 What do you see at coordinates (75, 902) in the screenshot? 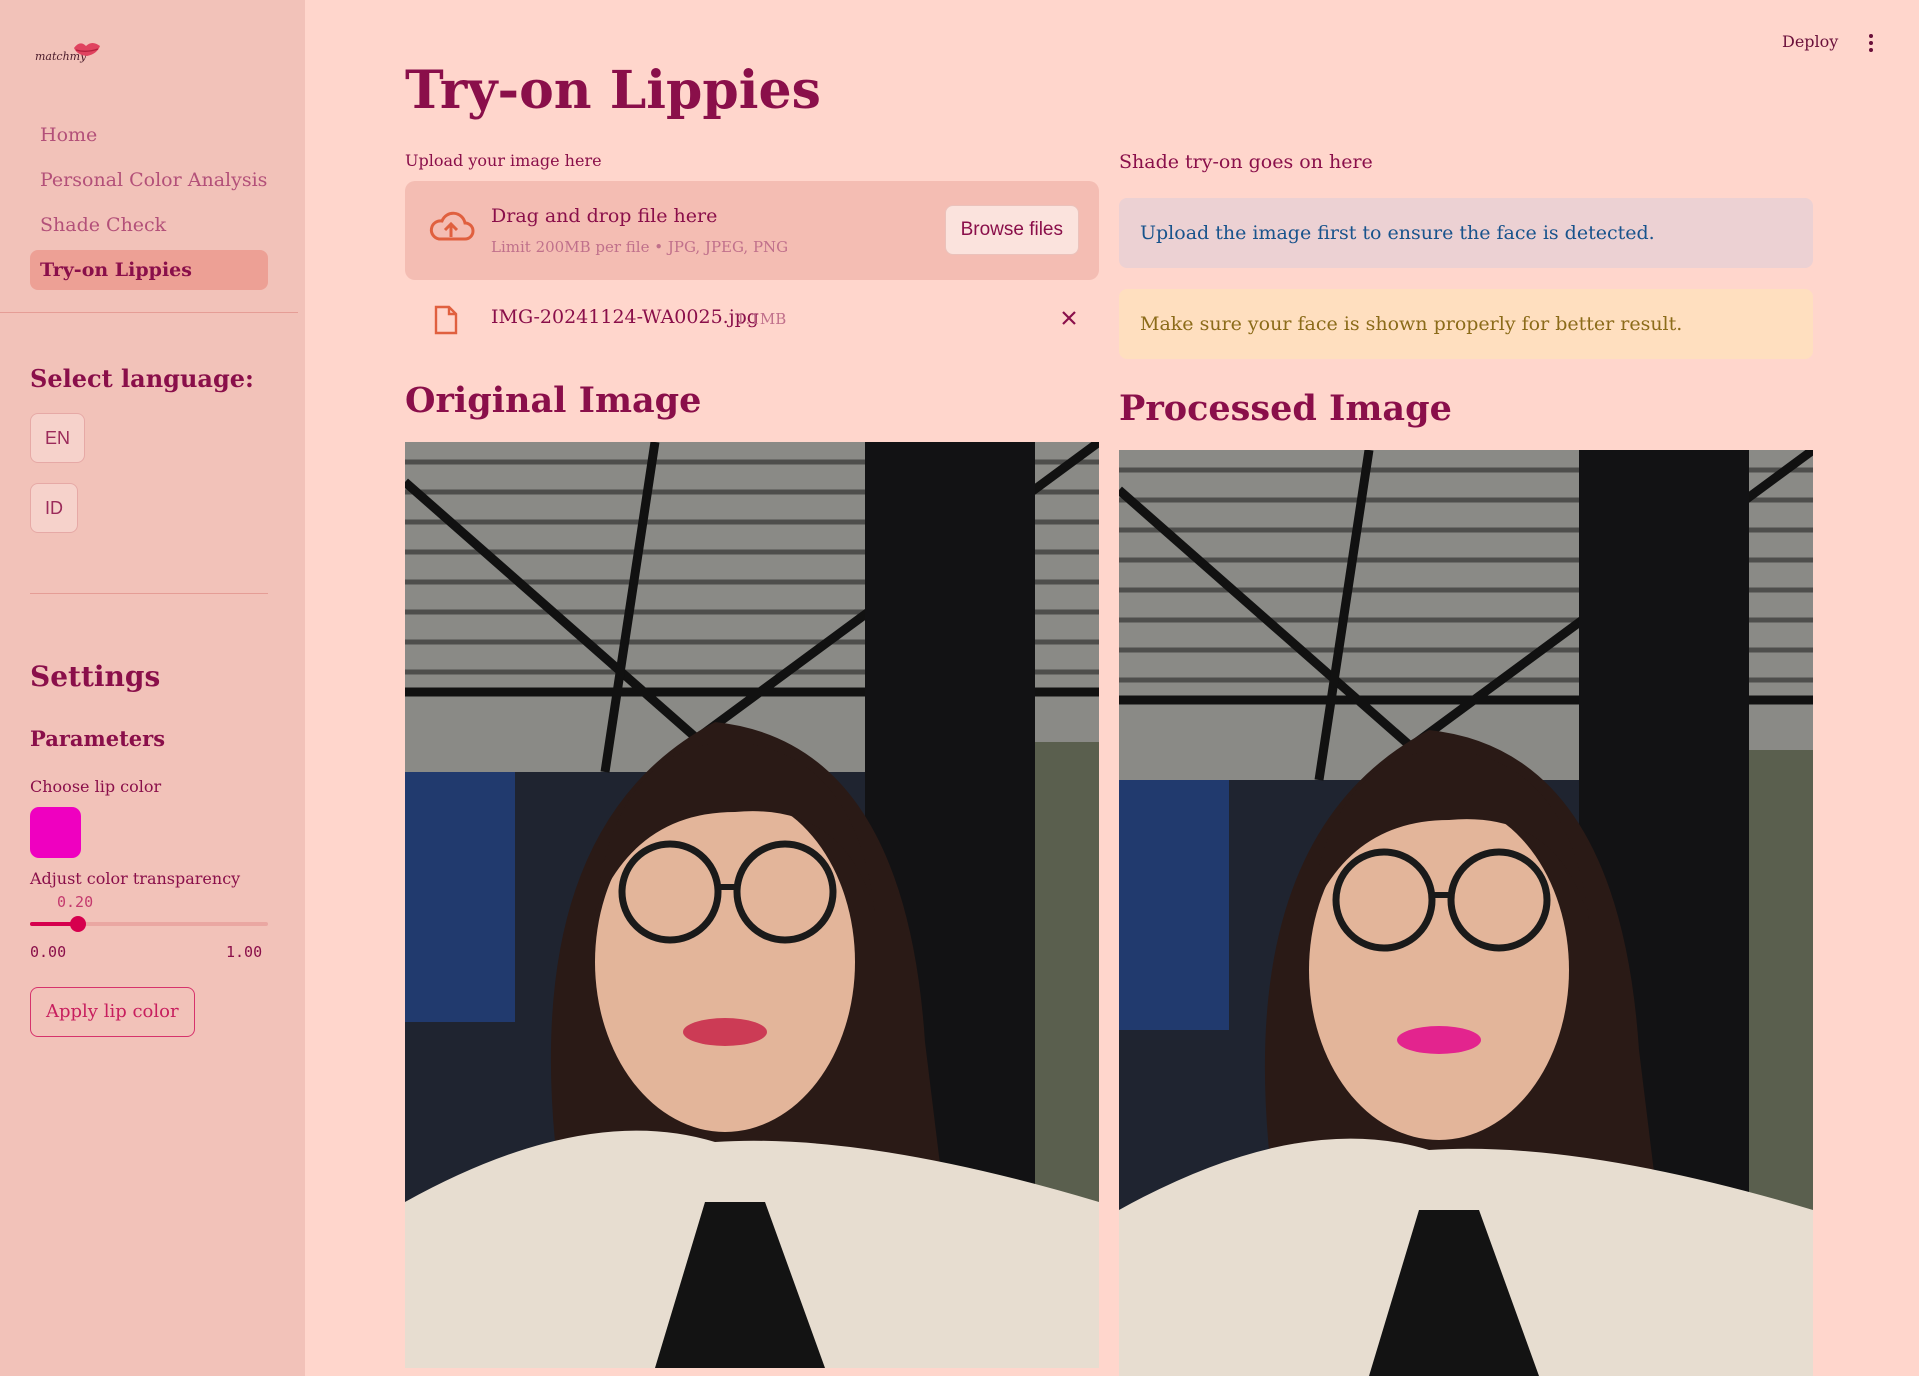
I see `transparency-value: 0.20` at bounding box center [75, 902].